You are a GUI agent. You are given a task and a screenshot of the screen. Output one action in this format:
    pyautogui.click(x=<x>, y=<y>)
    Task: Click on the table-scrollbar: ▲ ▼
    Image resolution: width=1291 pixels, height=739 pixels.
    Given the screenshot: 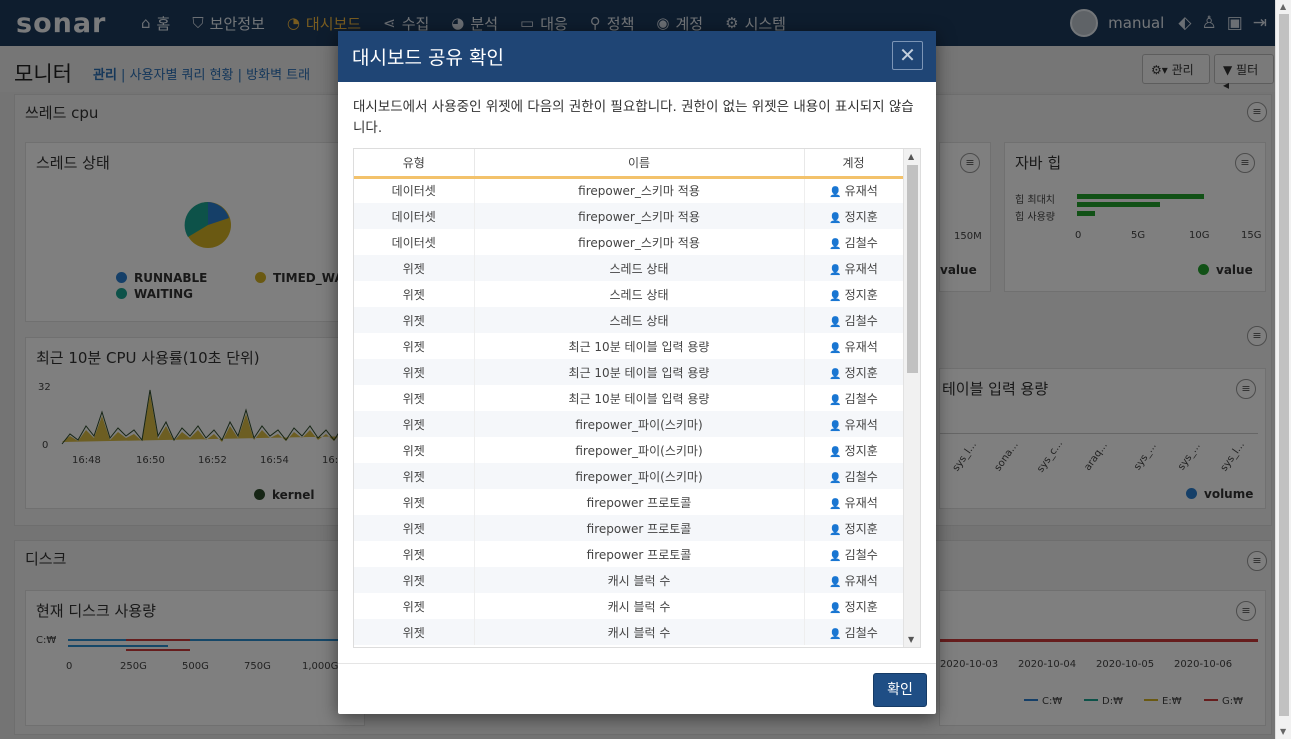 What is the action you would take?
    pyautogui.click(x=911, y=398)
    